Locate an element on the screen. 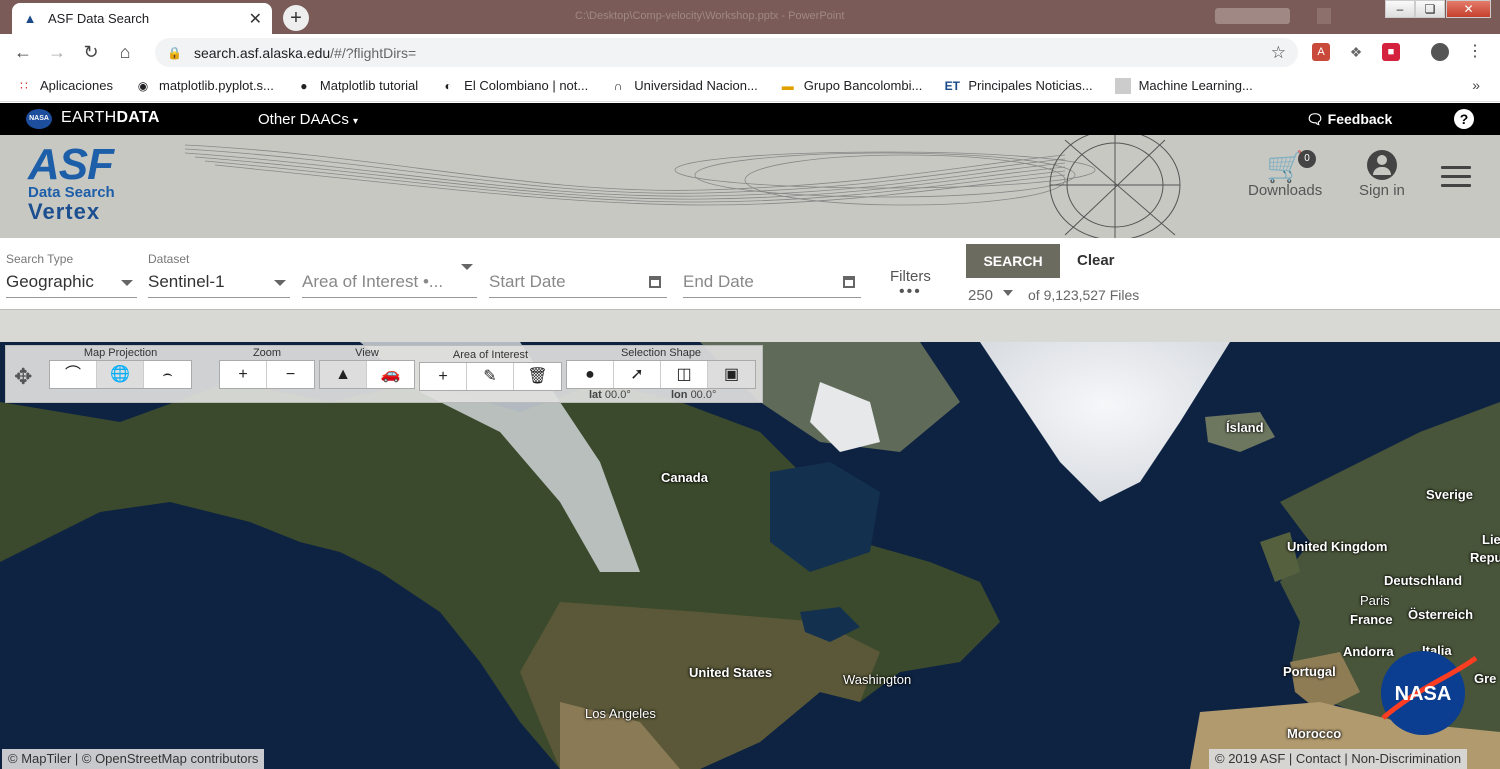 The width and height of the screenshot is (1500, 769). start-date-input: Start Date is located at coordinates (578, 275).